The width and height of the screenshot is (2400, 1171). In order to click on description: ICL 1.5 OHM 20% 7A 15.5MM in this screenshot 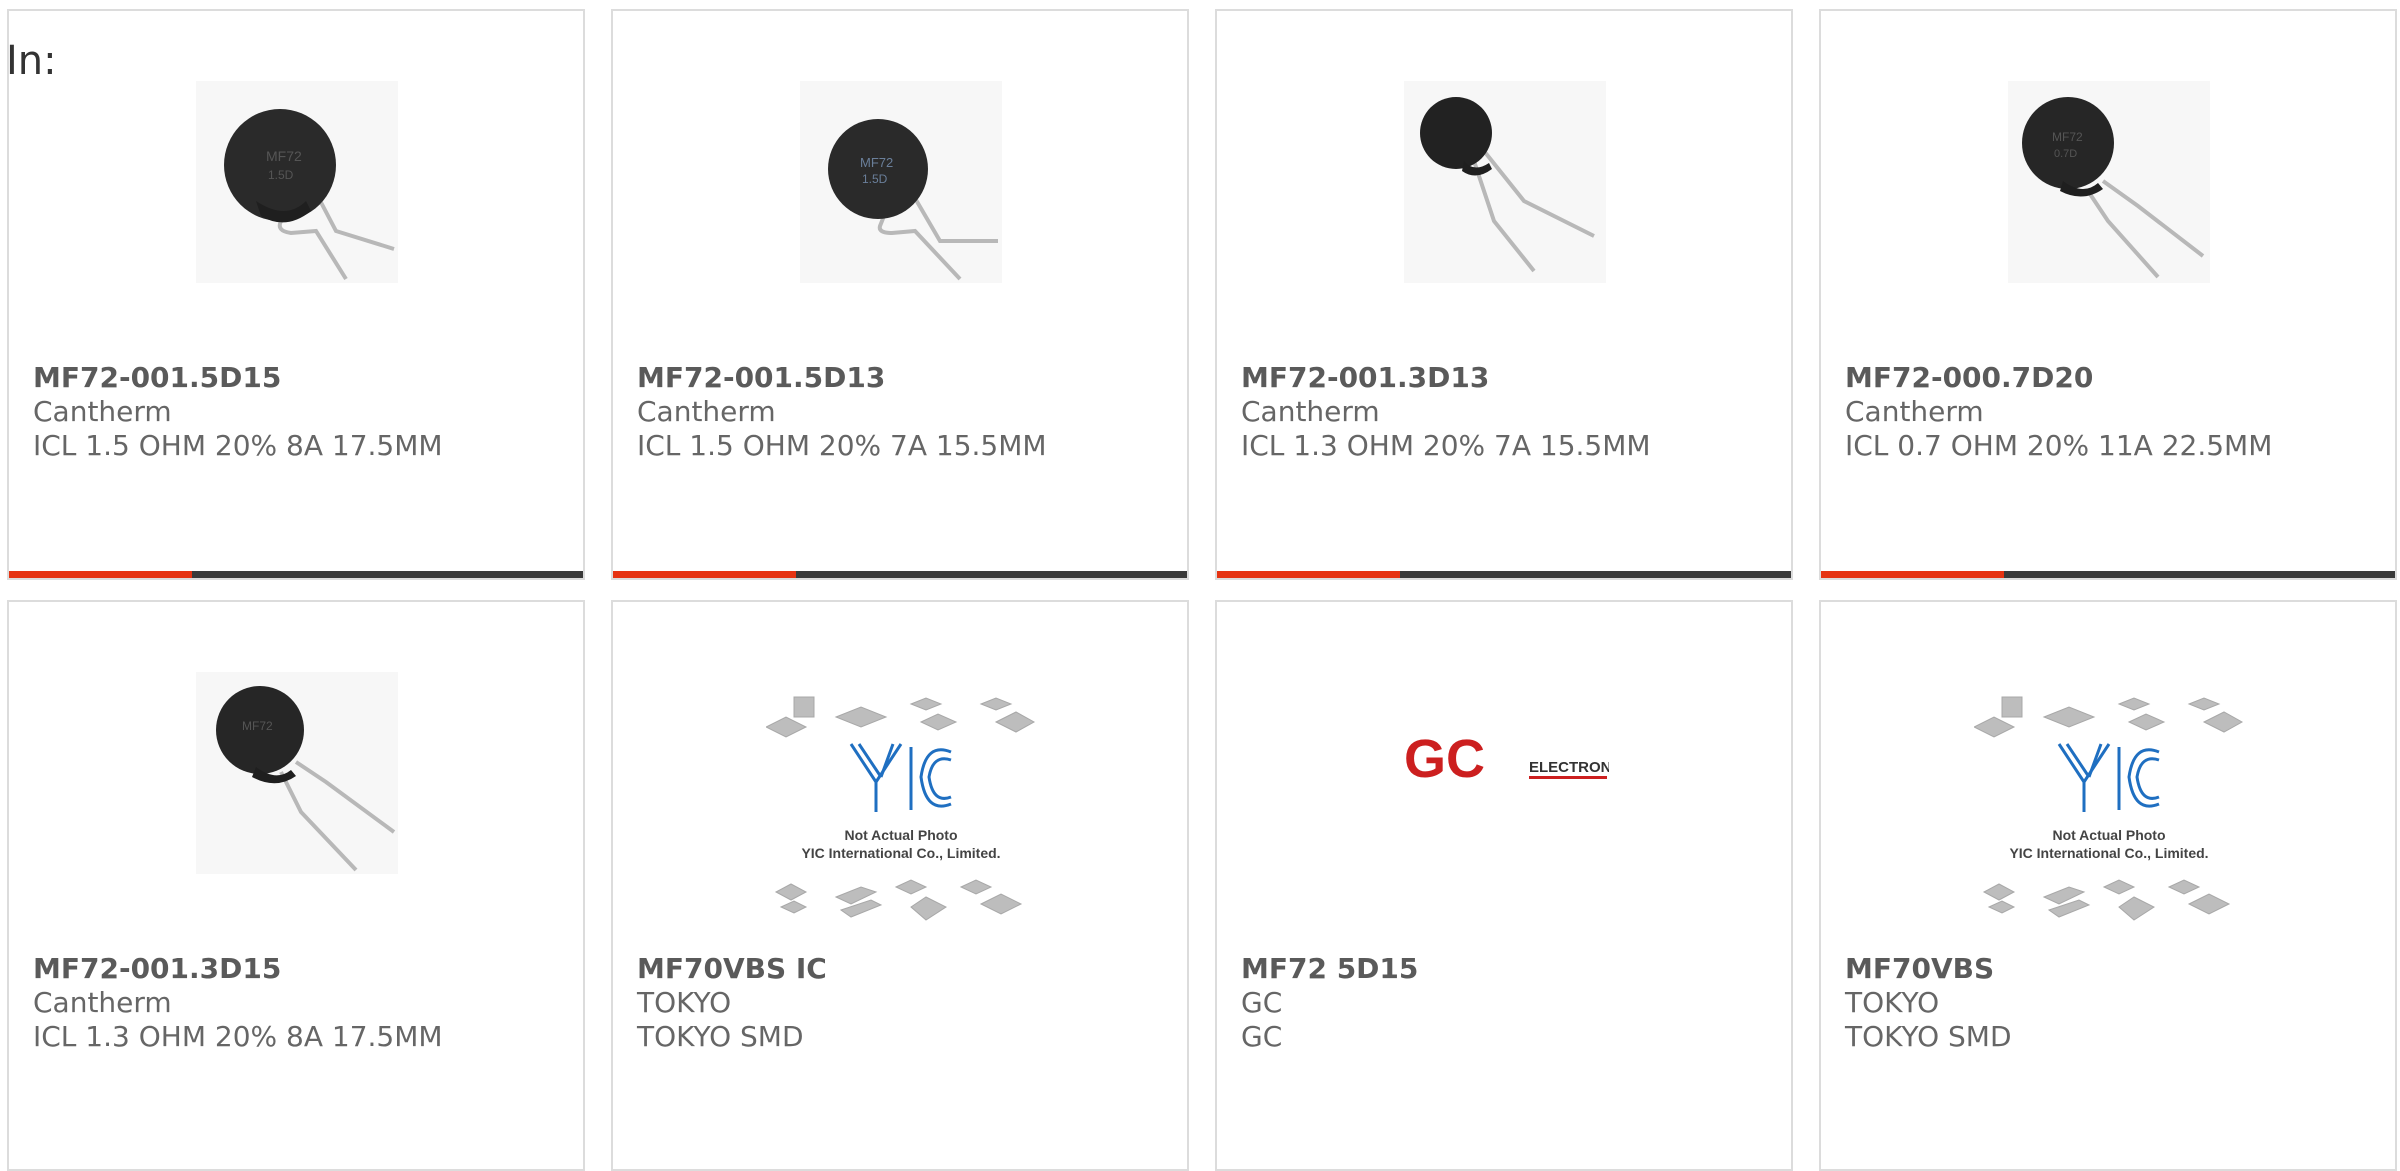, I will do `click(842, 445)`.